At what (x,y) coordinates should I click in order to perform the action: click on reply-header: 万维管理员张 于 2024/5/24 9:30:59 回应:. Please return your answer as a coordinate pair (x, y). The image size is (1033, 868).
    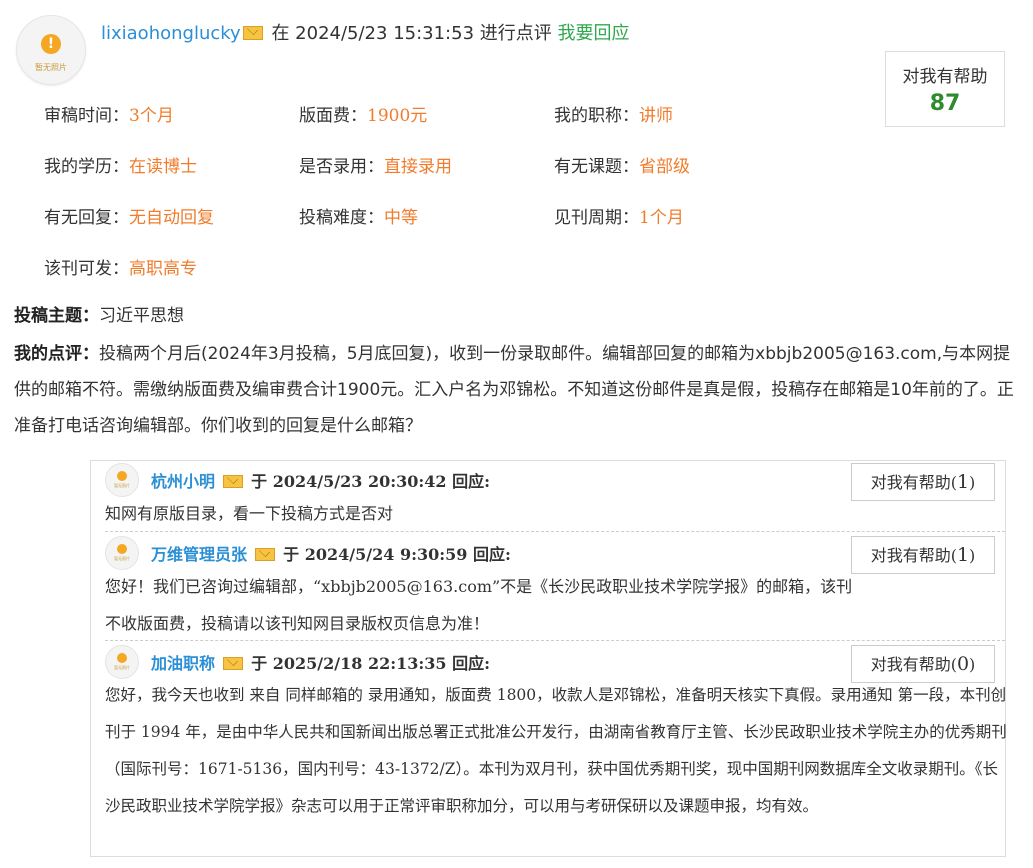
    Looking at the image, I should click on (331, 553).